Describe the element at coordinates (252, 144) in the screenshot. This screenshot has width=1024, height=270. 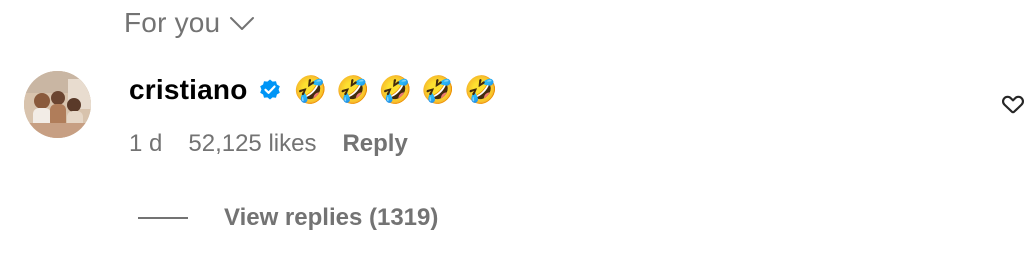
I see `comment-likes-count: 52,125 likes` at that location.